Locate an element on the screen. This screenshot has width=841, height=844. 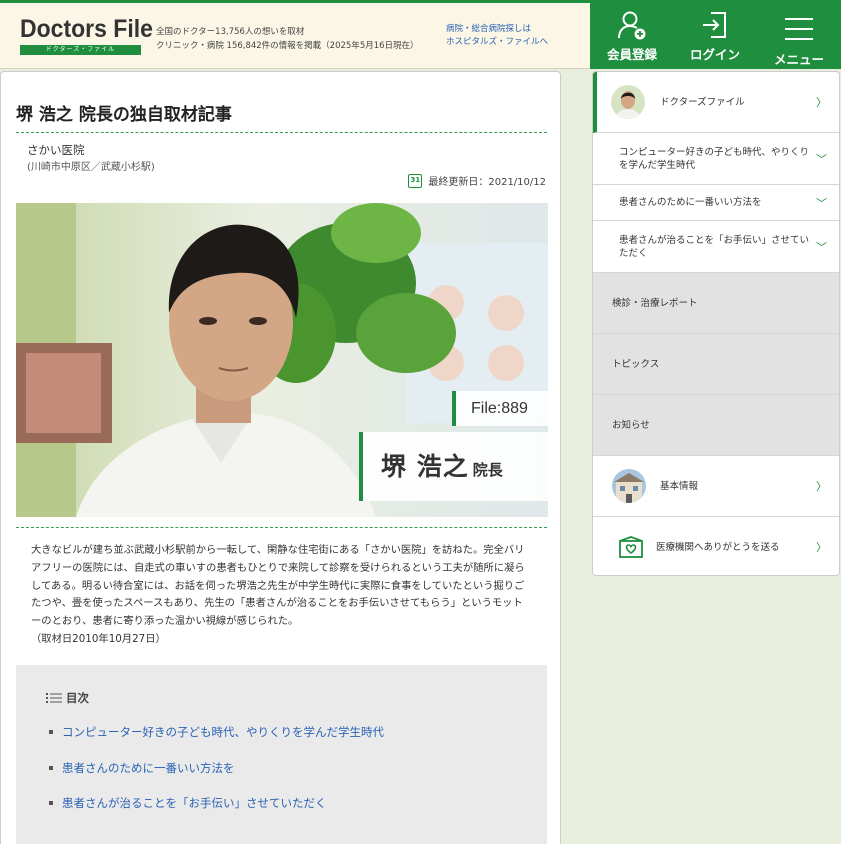
file-number-tag: File:889 is located at coordinates (500, 408).